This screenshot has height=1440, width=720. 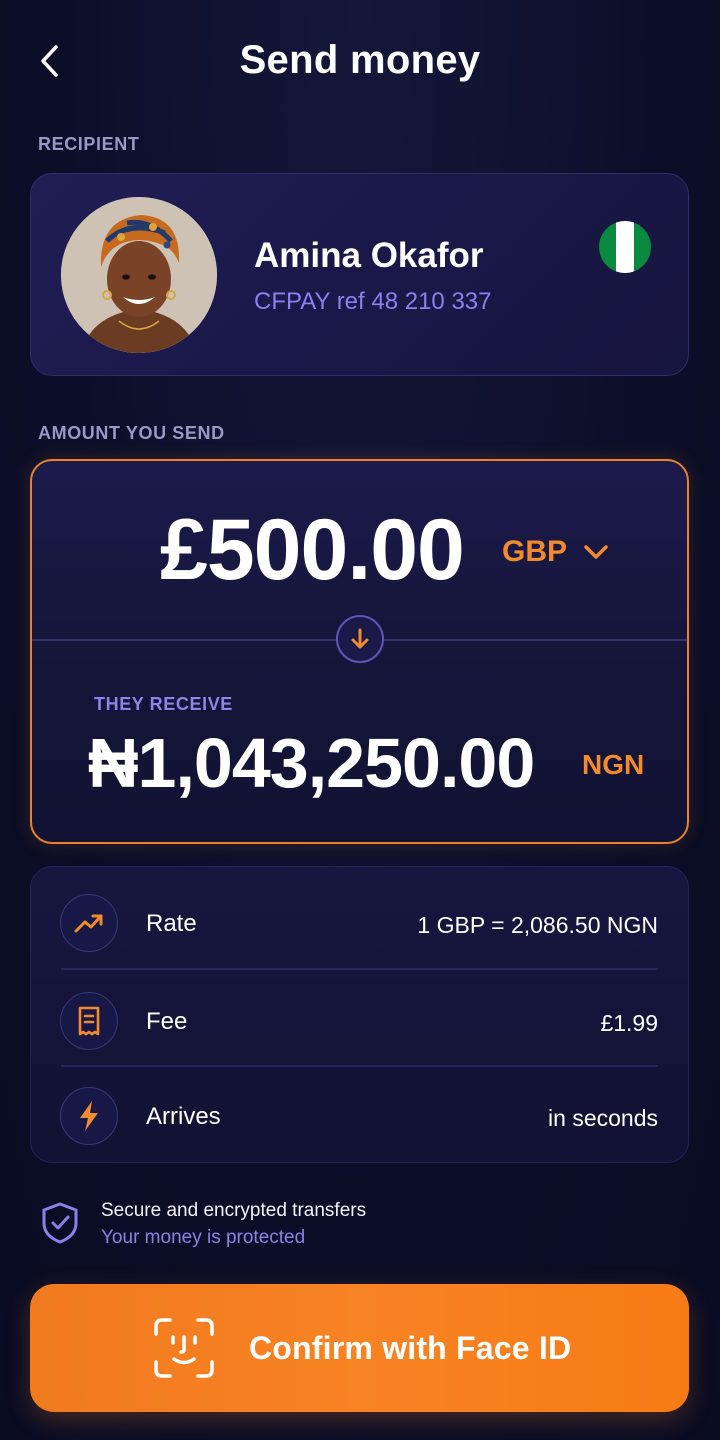 I want to click on amount-section-label: AMOUNT YOU SEND, so click(x=131, y=433).